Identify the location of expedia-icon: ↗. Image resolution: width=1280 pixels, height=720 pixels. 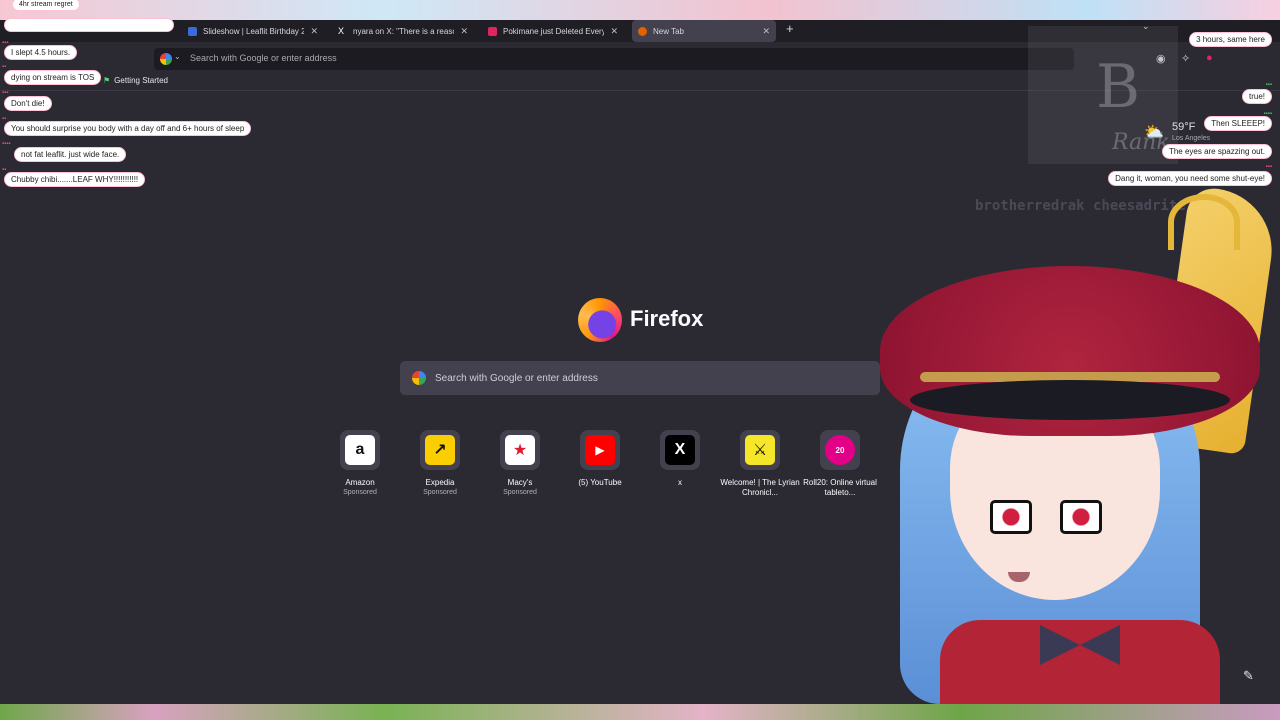
(440, 450).